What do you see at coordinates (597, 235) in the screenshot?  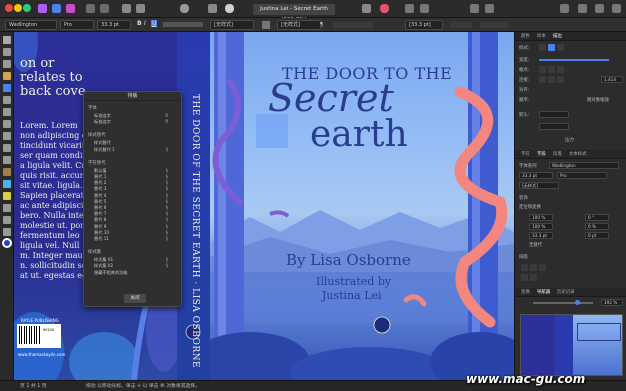 I see `kerning-field: 0 pt` at bounding box center [597, 235].